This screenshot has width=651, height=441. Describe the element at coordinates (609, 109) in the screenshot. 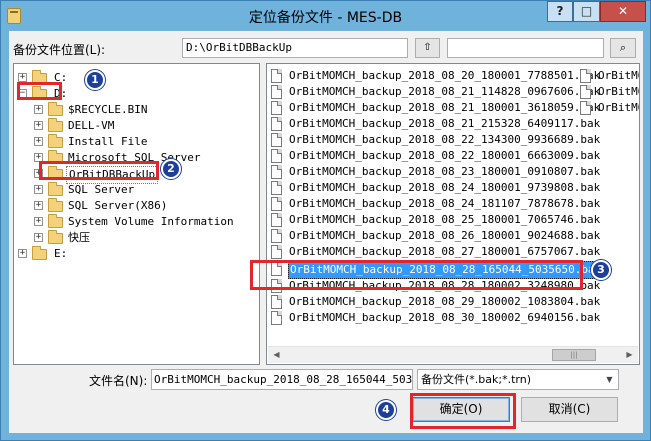

I see `file-item: OrBitMO` at that location.